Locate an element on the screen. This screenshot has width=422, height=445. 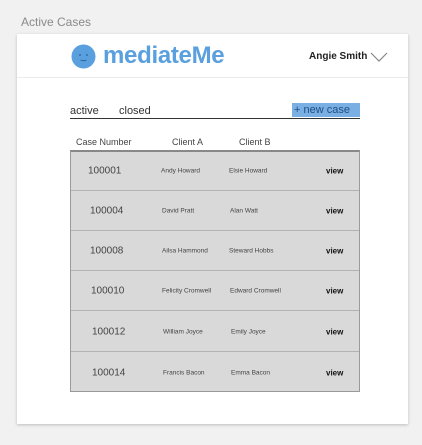
client-a-name: Francis Bacon is located at coordinates (184, 372).